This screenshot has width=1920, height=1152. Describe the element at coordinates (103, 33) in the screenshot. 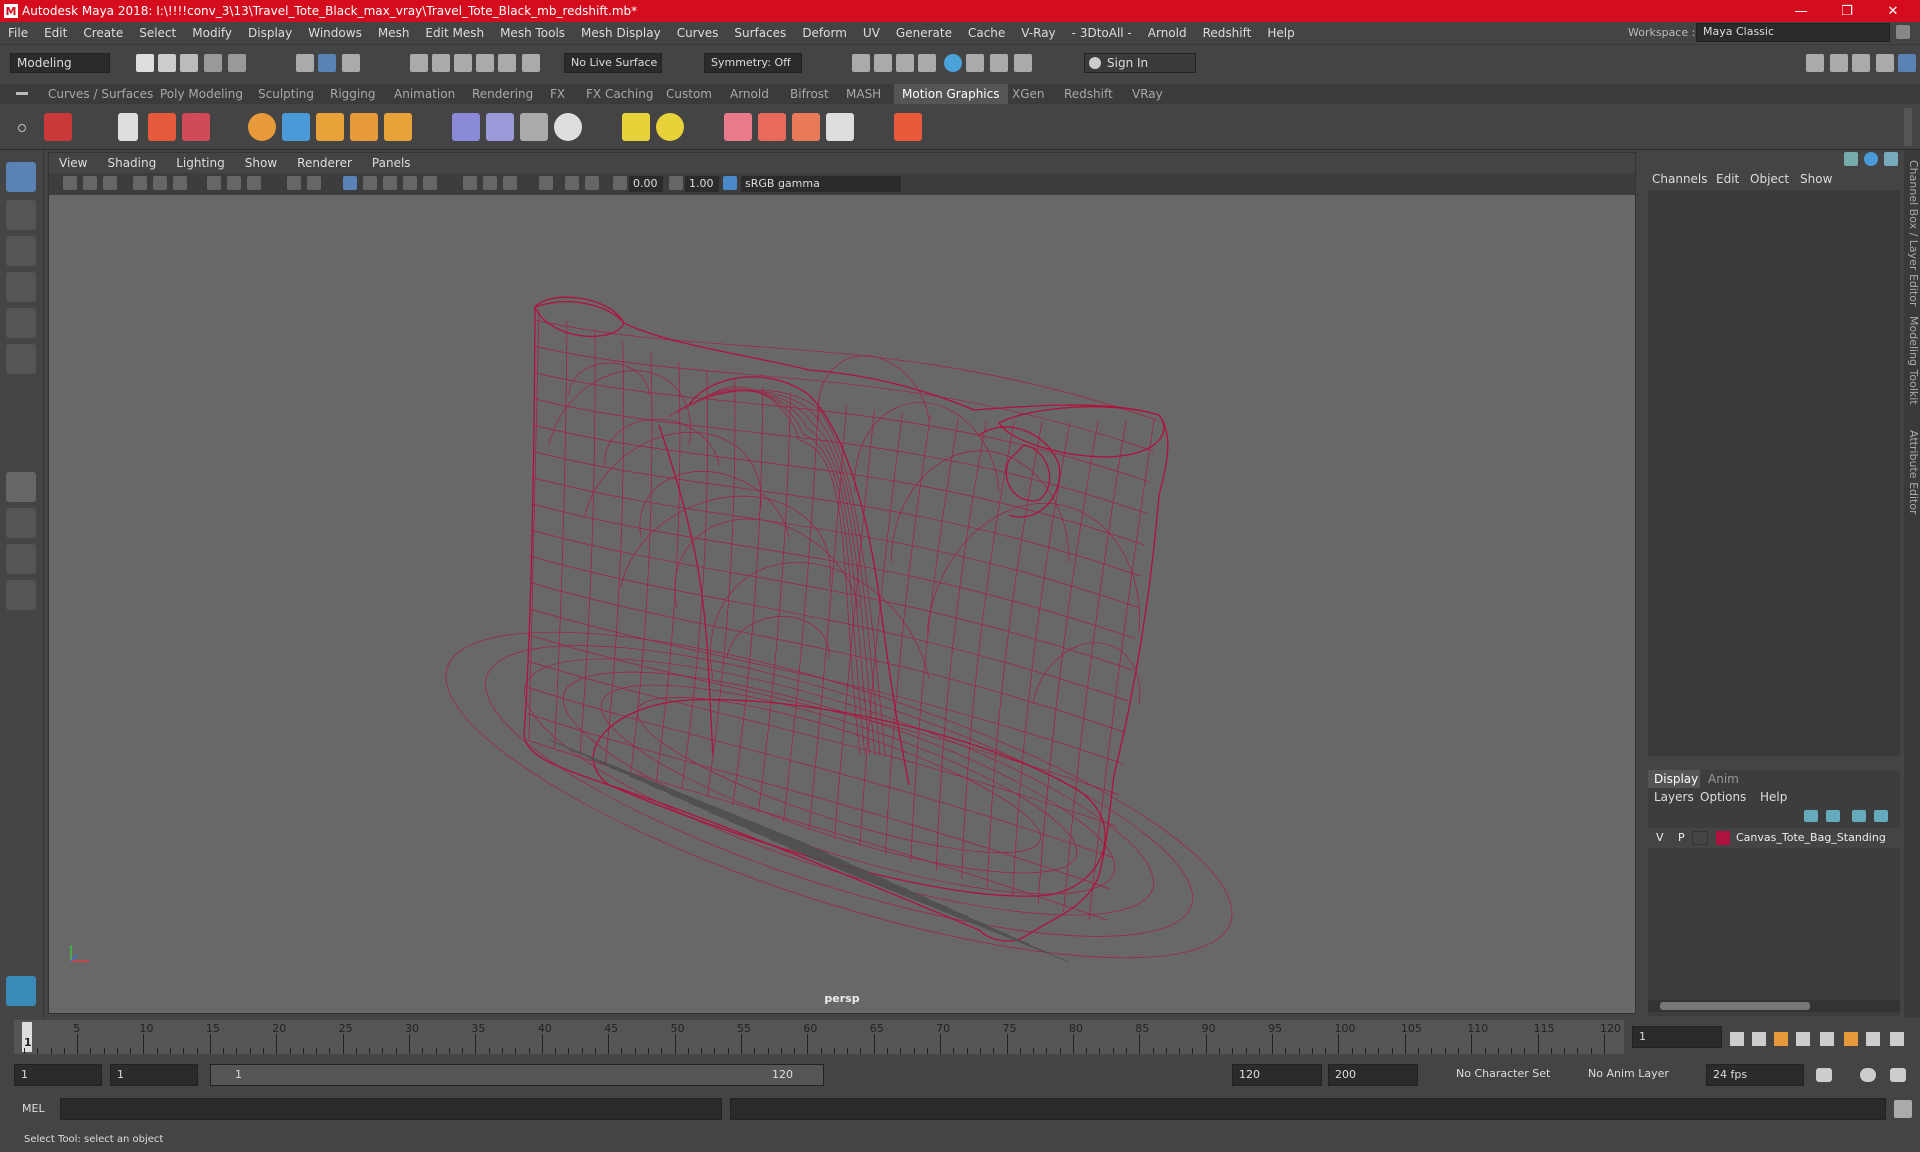

I see `menu-create: Create` at that location.